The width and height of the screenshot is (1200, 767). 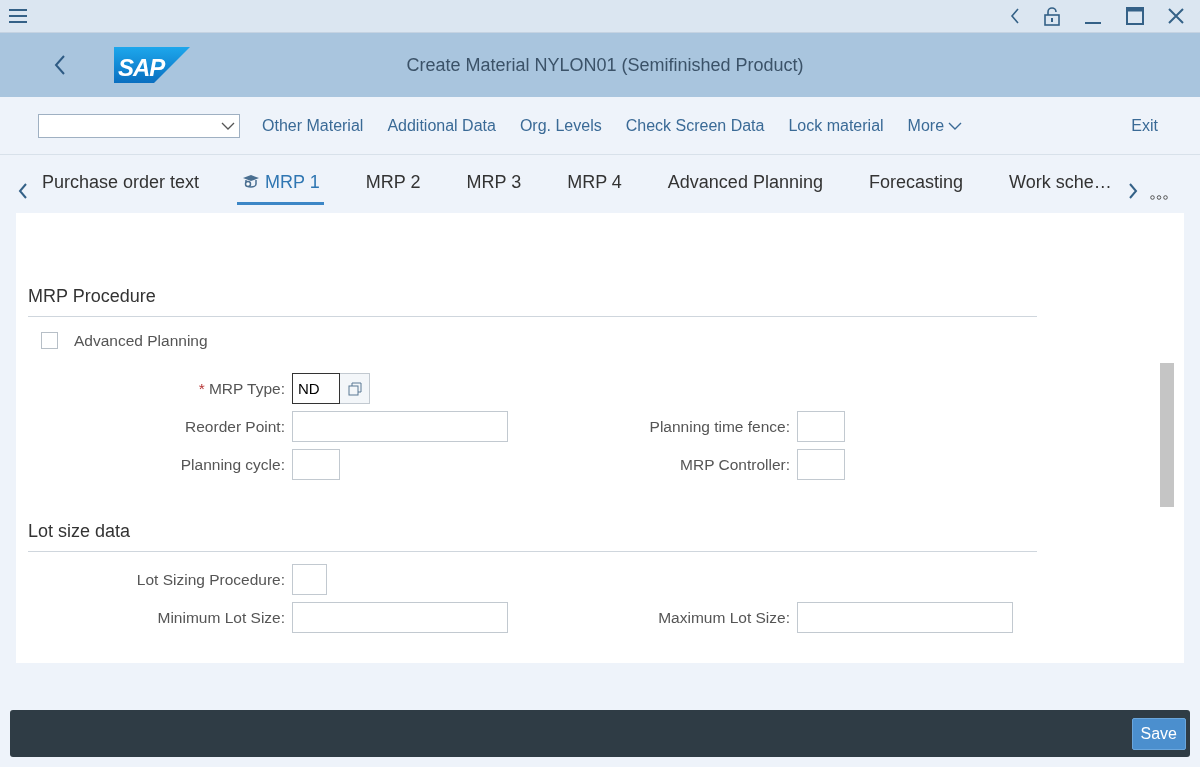 What do you see at coordinates (1158, 197) in the screenshot?
I see `overflow-icon` at bounding box center [1158, 197].